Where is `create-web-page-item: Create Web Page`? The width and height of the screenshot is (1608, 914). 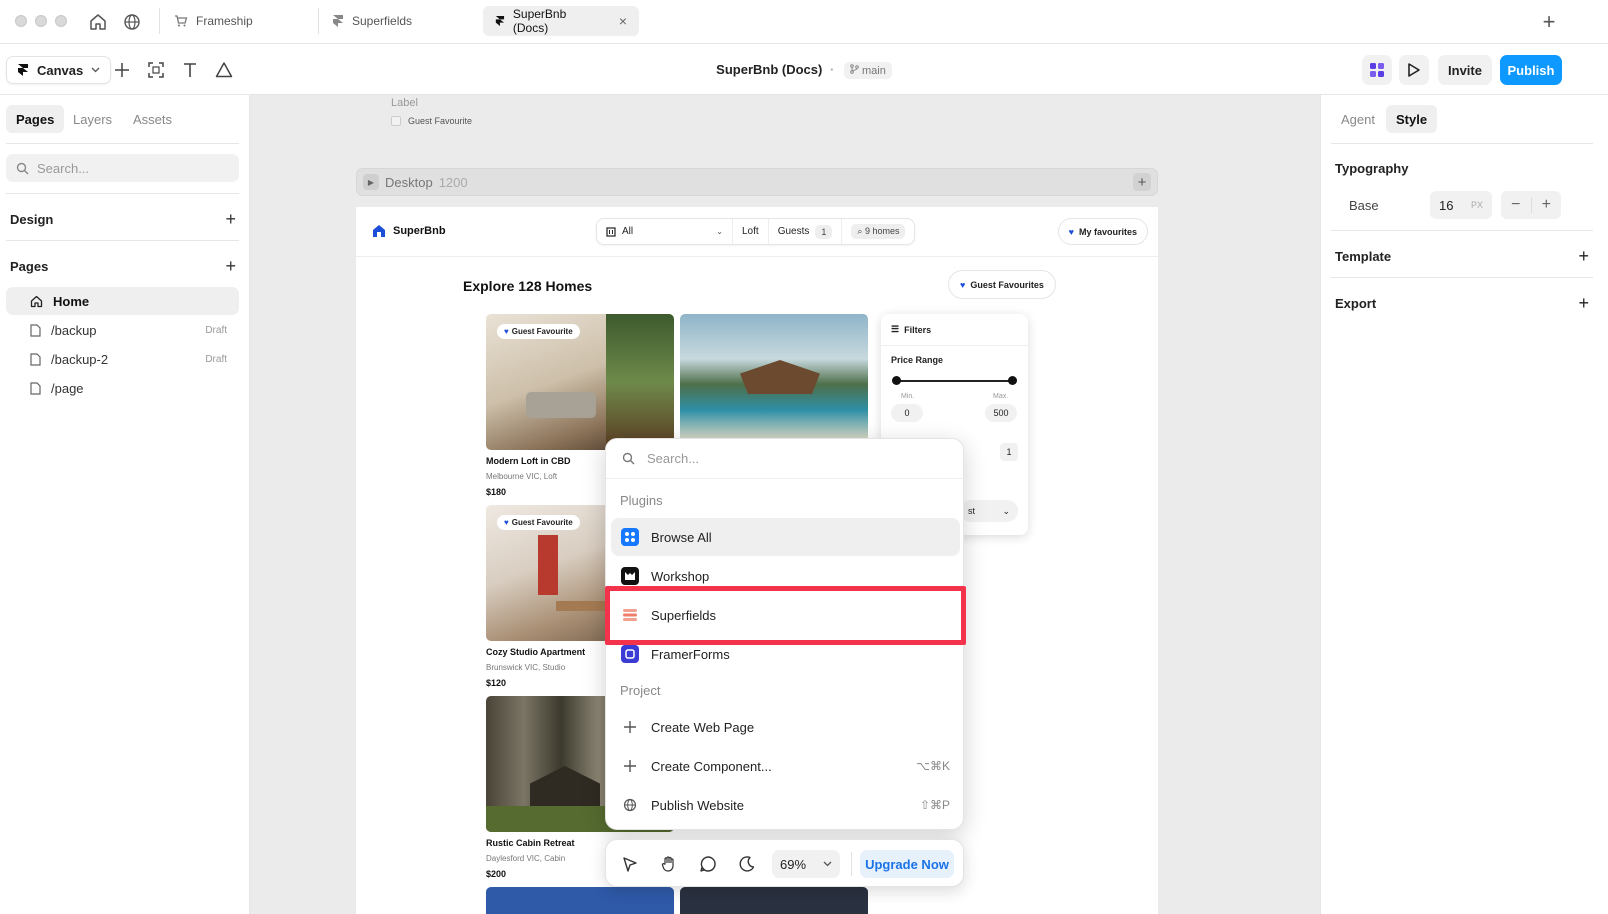 create-web-page-item: Create Web Page is located at coordinates (785, 727).